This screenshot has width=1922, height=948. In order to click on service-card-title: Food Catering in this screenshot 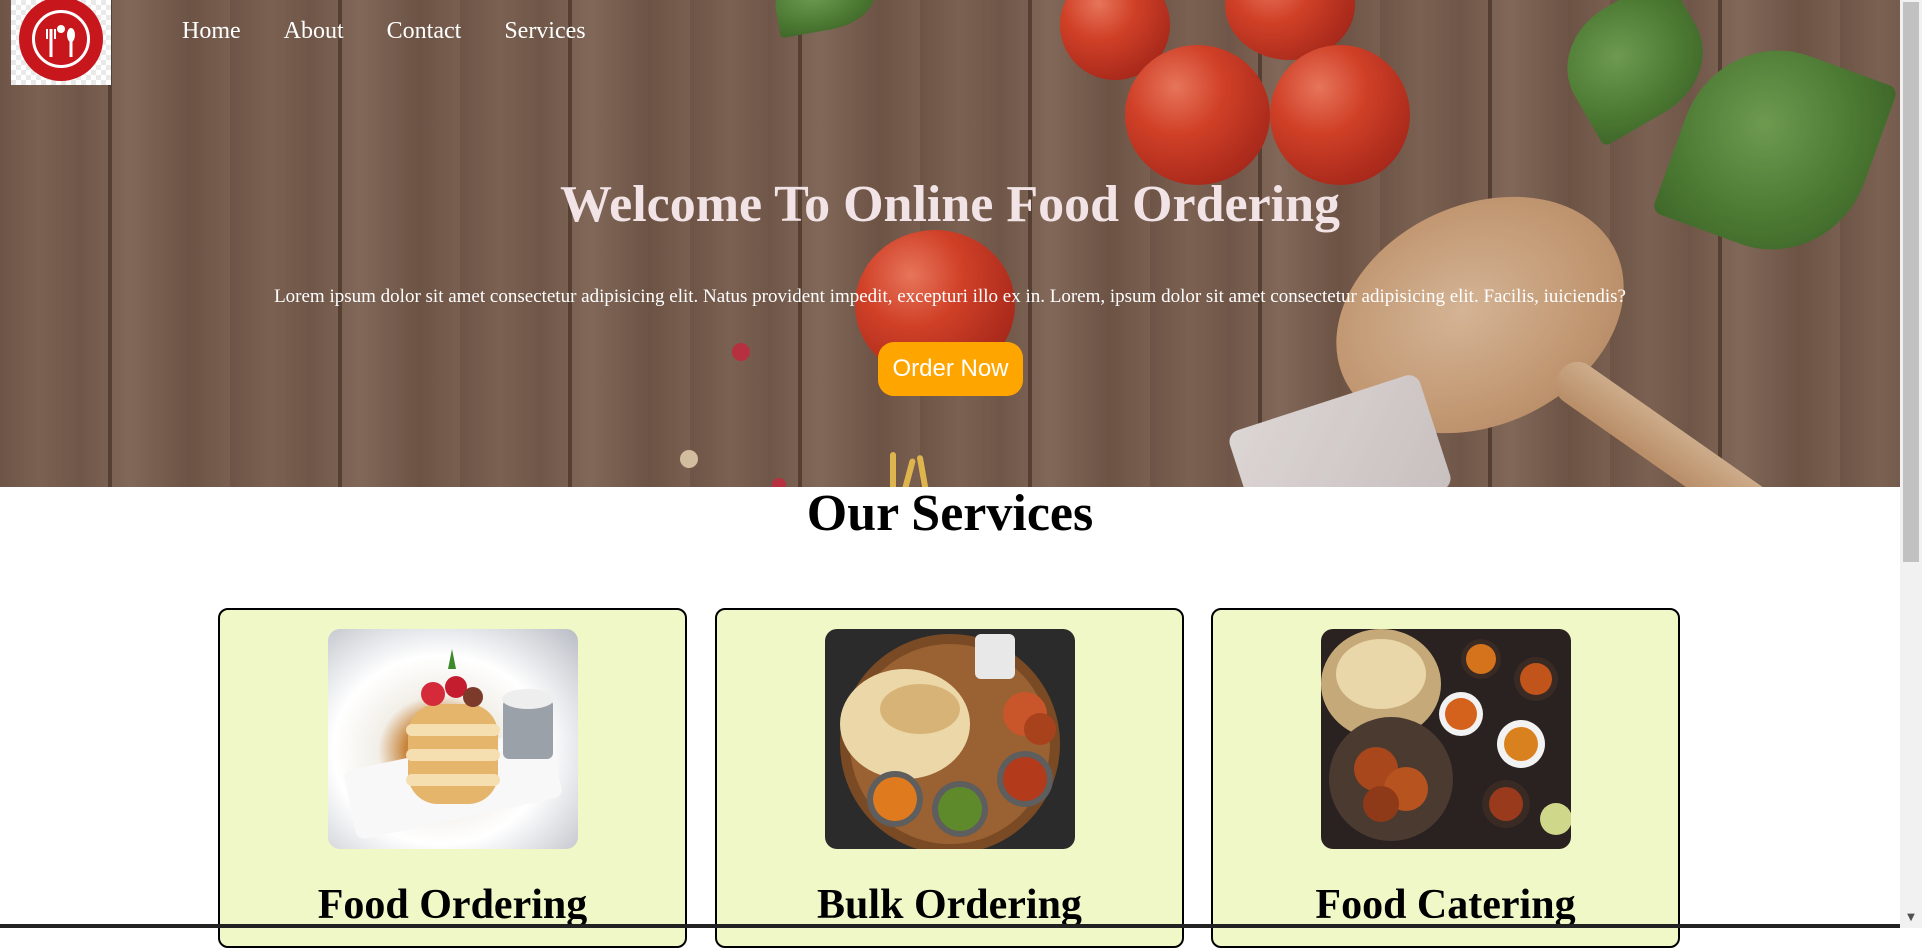, I will do `click(1445, 905)`.